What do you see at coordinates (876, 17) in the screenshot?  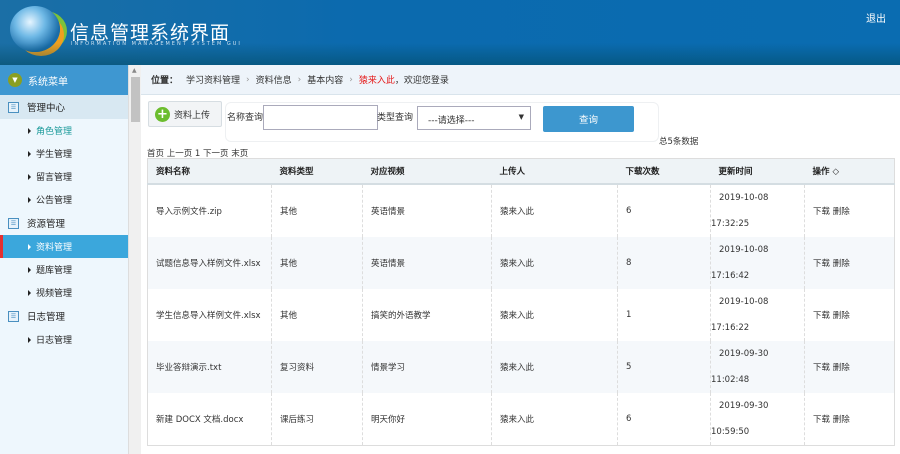 I see `logout-link: 退出` at bounding box center [876, 17].